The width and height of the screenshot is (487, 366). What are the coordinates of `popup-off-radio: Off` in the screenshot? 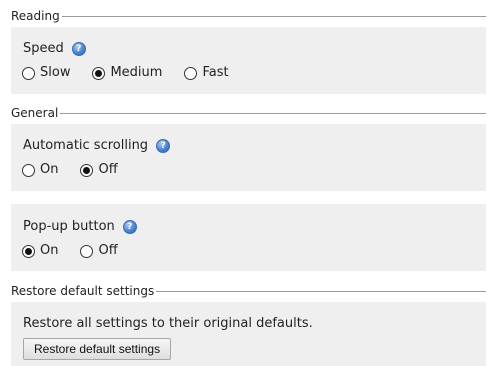 It's located at (99, 251).